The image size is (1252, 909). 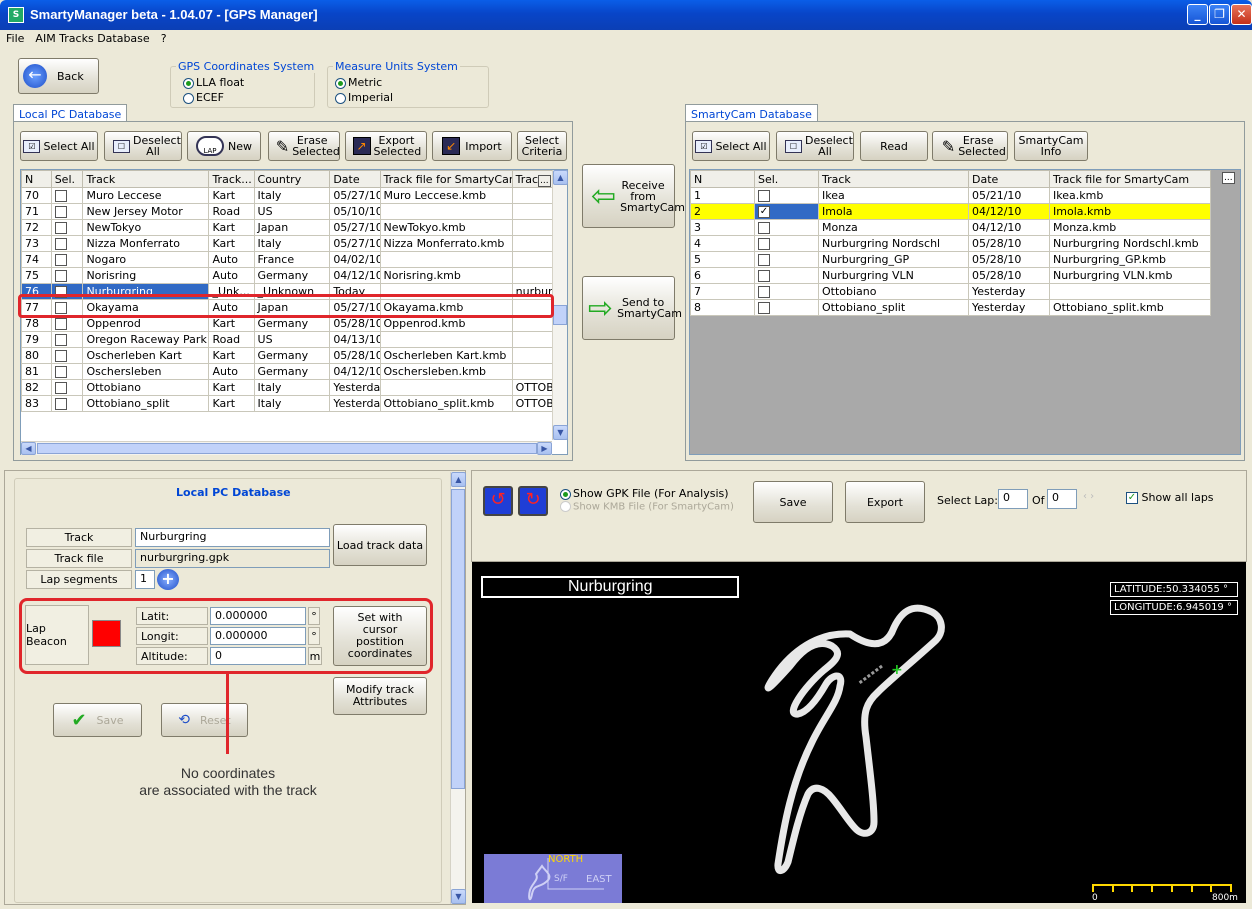 What do you see at coordinates (632, 308) in the screenshot?
I see `send-to-smartycam-button: ⇨ Send to SmartyCam` at bounding box center [632, 308].